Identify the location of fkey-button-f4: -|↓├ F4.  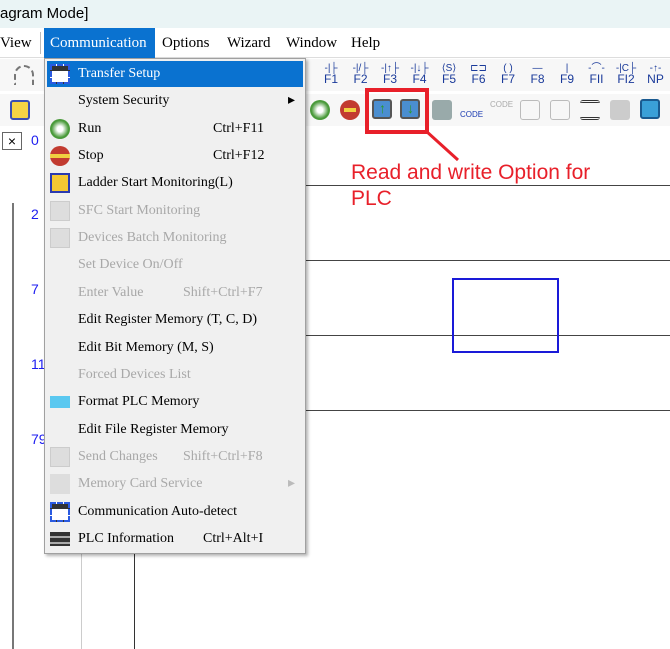
(420, 74).